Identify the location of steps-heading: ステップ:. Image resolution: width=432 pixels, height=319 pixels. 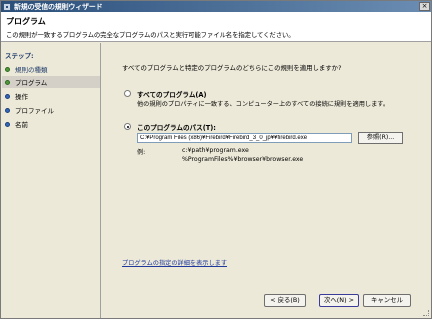
(19, 56).